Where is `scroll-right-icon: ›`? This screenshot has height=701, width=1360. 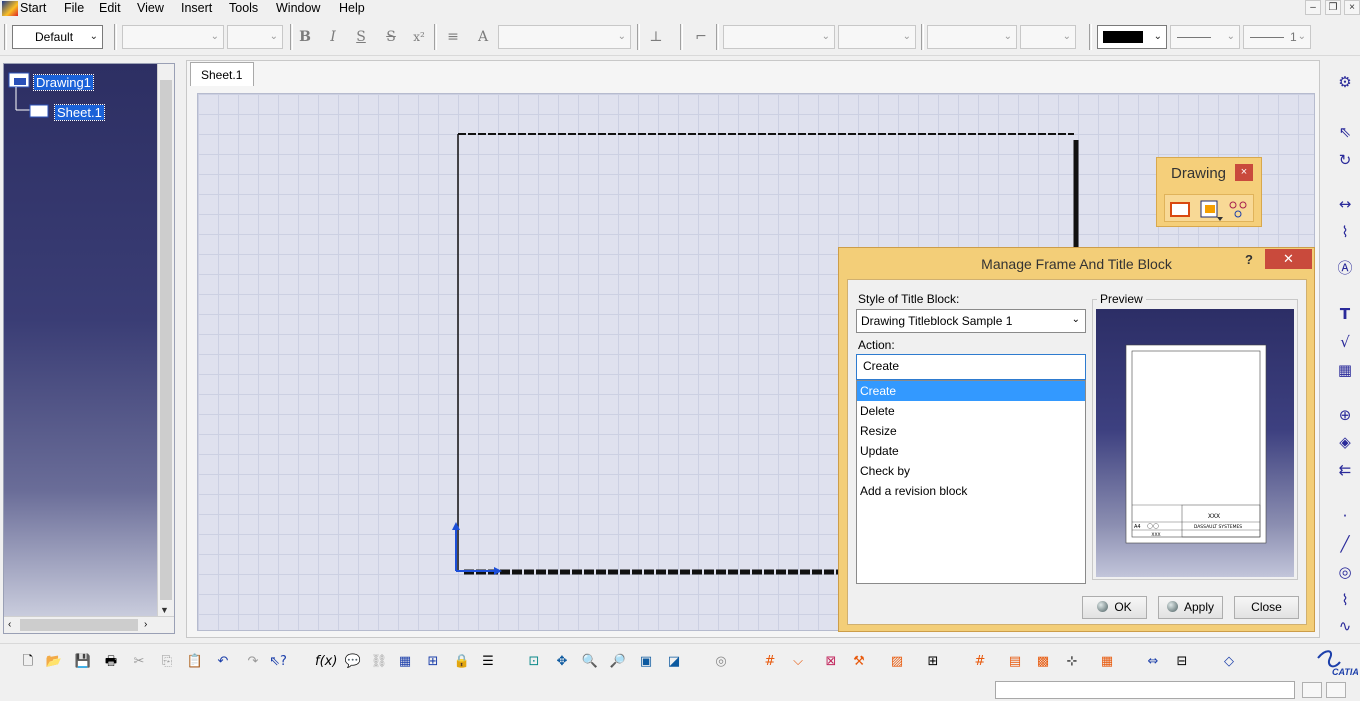
scroll-right-icon: › is located at coordinates (145, 624).